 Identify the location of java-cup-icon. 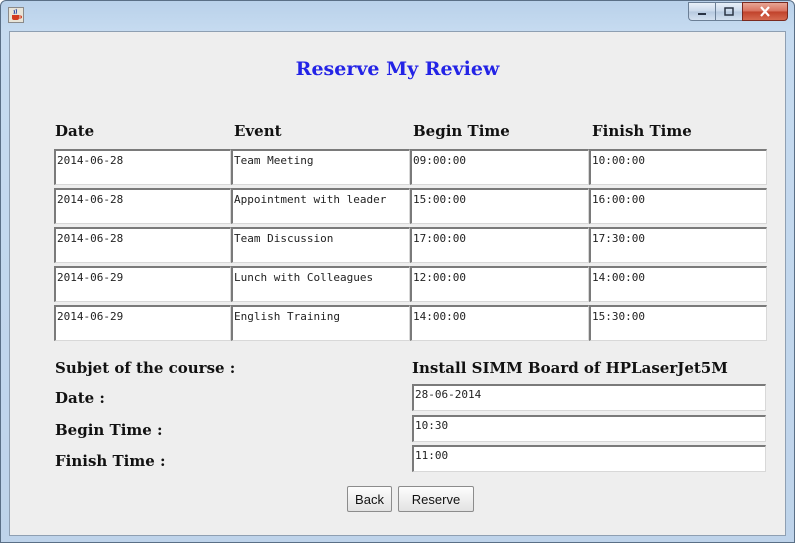
(16, 15).